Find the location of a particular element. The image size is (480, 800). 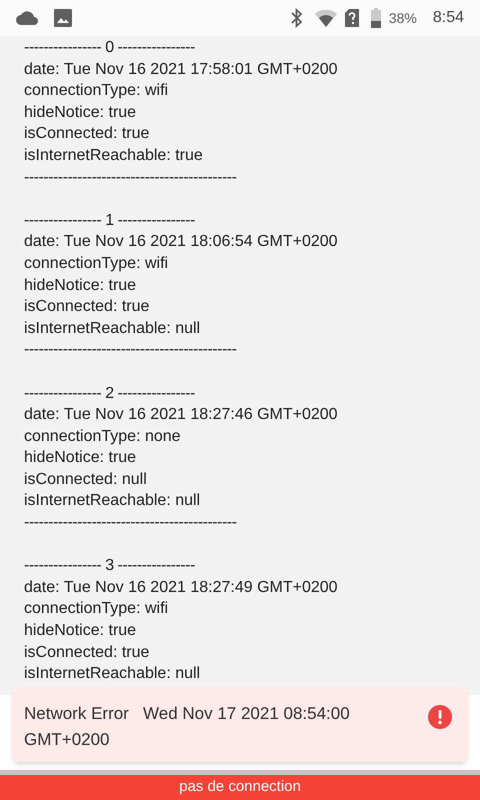

battery-icon is located at coordinates (375, 18).